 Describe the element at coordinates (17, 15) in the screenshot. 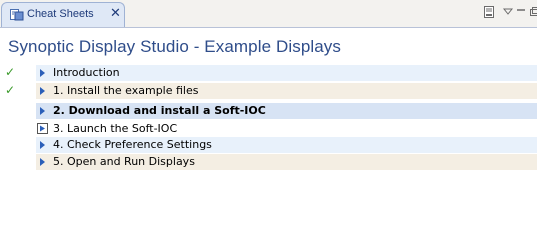

I see `cheatsheet-icon` at that location.